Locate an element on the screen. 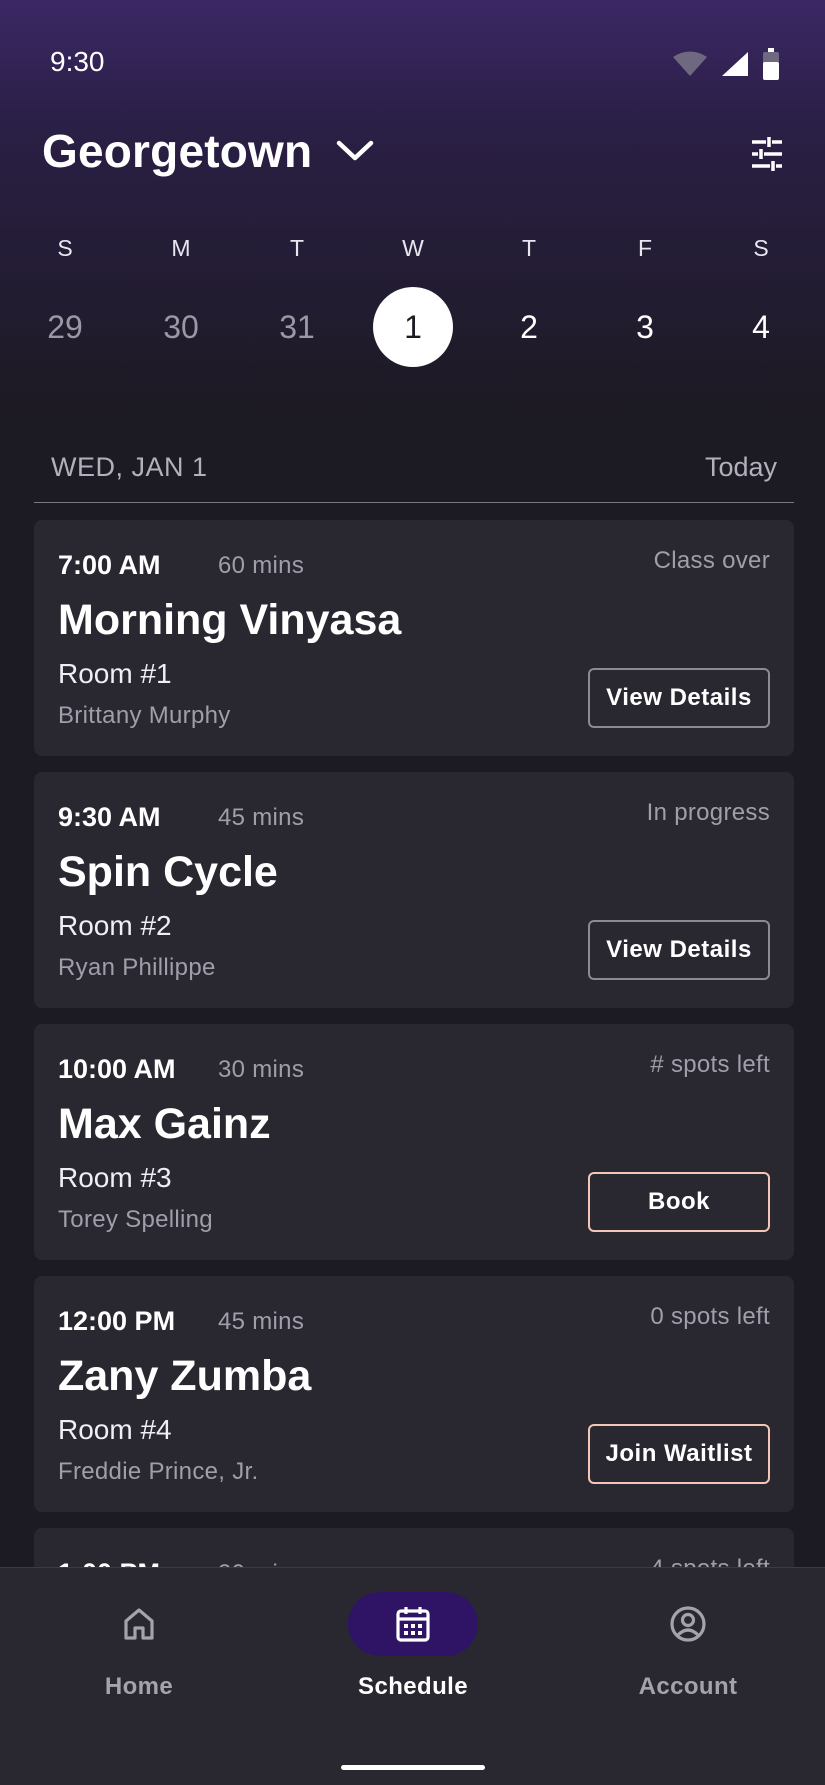 Image resolution: width=825 pixels, height=1785 pixels. class-status: In progress is located at coordinates (708, 812).